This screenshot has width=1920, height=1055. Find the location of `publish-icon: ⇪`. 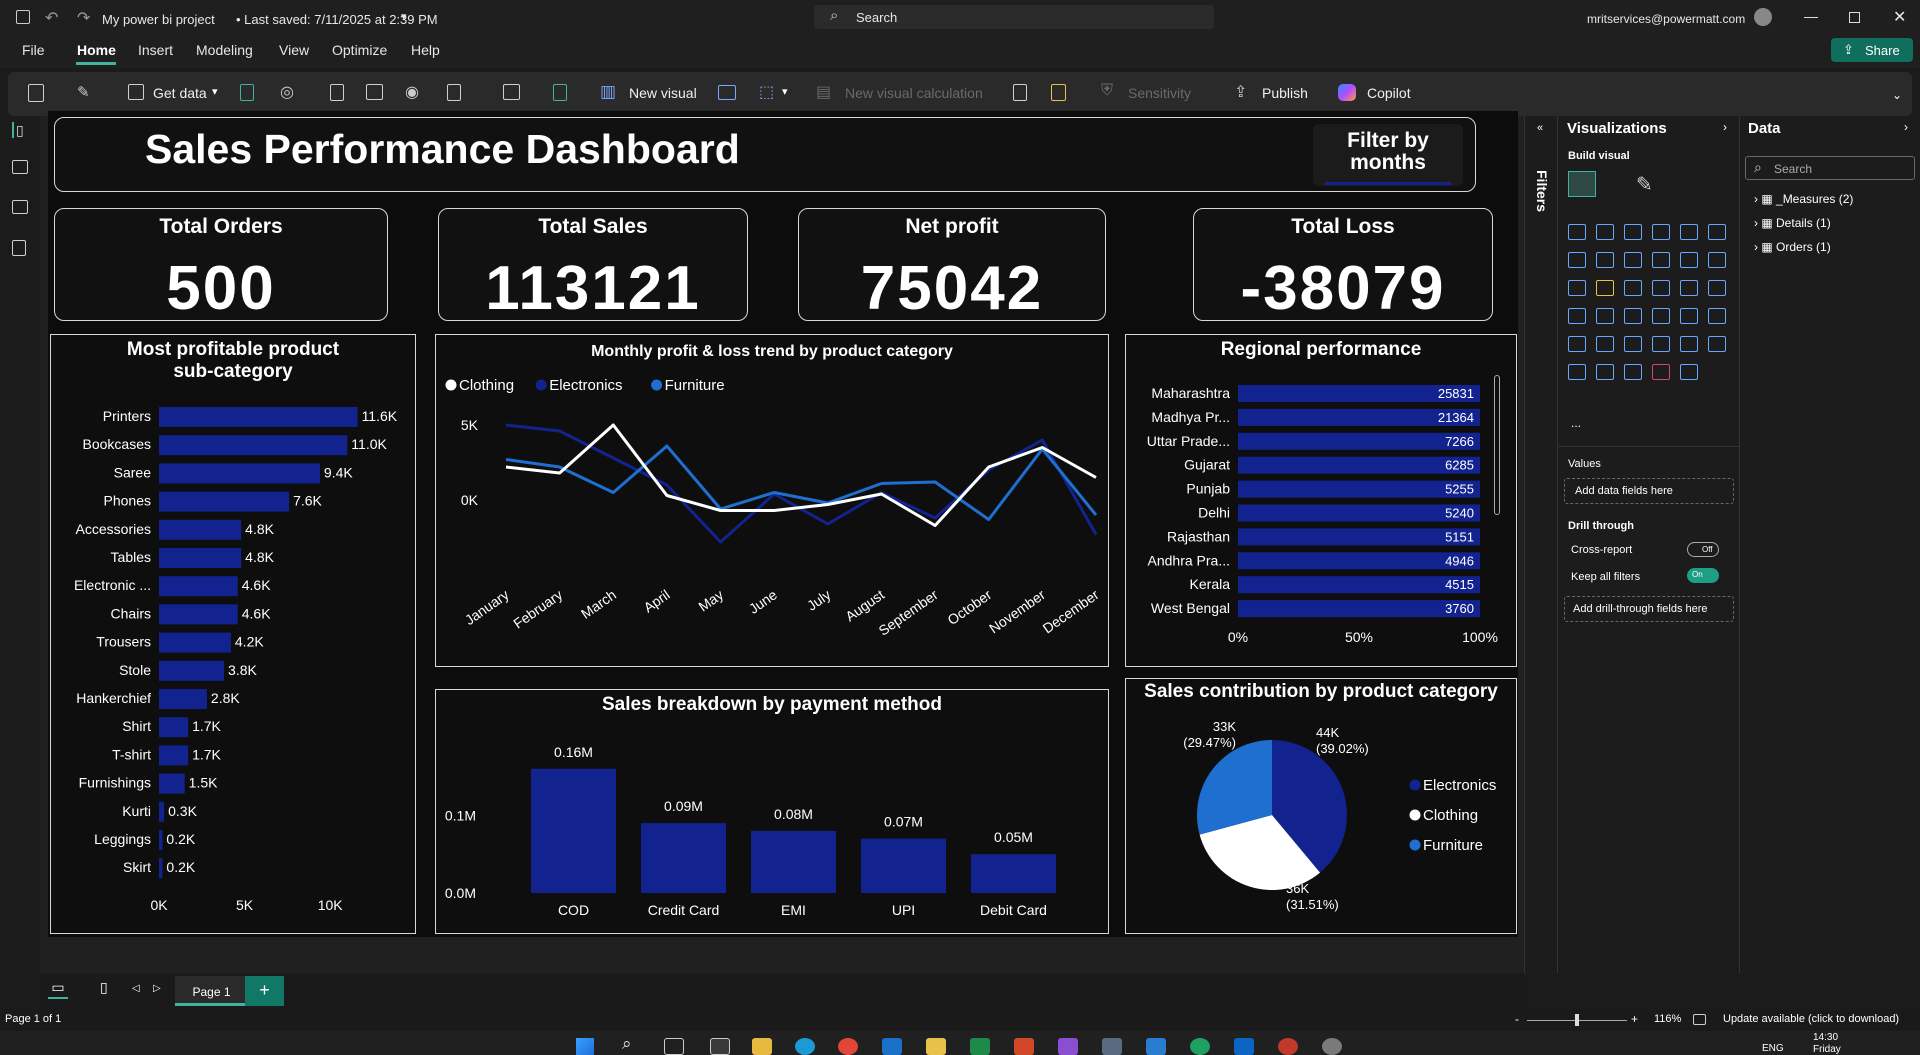

publish-icon: ⇪ is located at coordinates (1240, 92).